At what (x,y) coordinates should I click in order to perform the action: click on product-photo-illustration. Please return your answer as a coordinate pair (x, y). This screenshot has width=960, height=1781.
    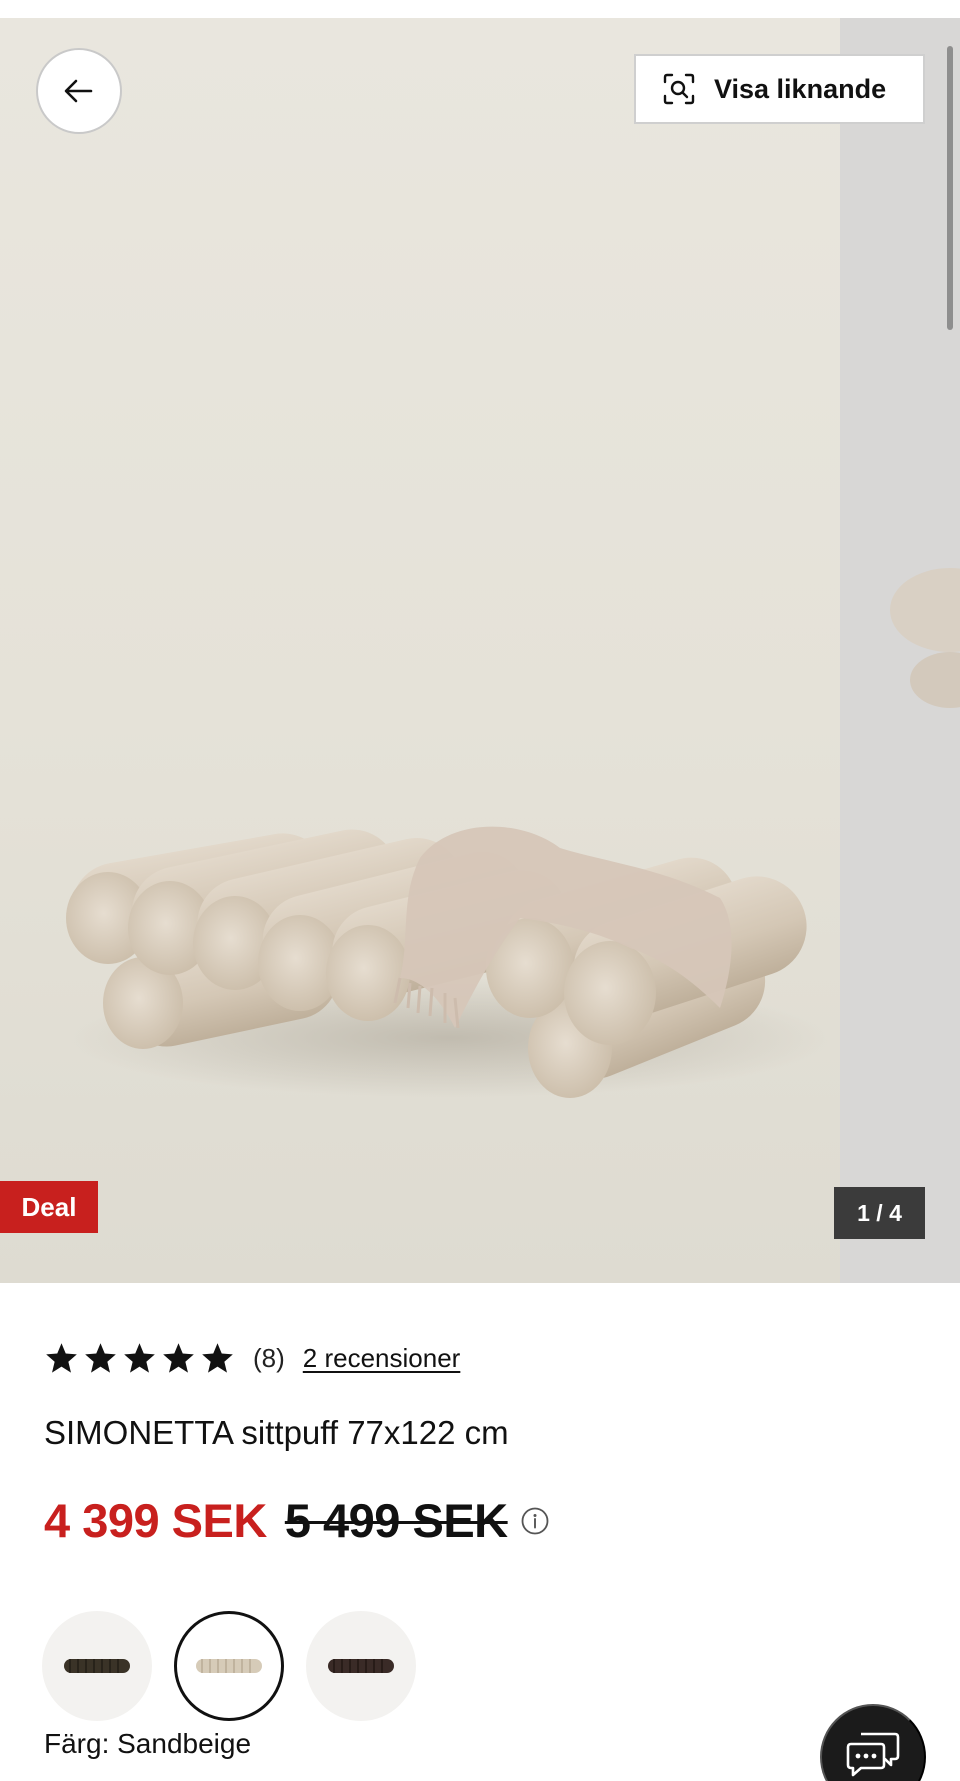
    Looking at the image, I should click on (448, 962).